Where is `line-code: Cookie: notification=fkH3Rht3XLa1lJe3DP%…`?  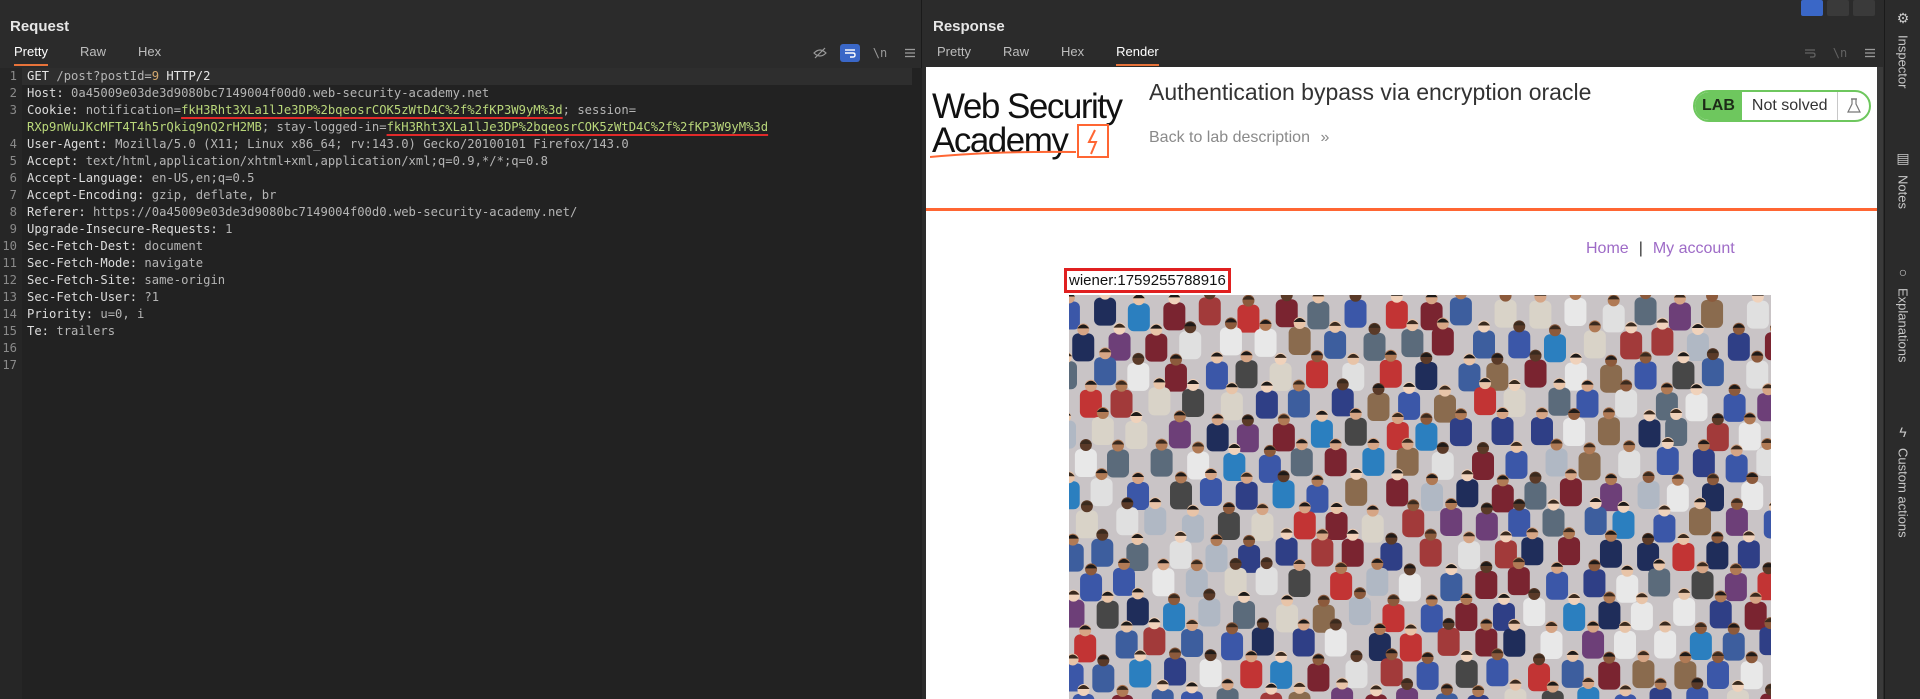 line-code: Cookie: notification=fkH3Rht3XLa1lJe3DP%… is located at coordinates (331, 110).